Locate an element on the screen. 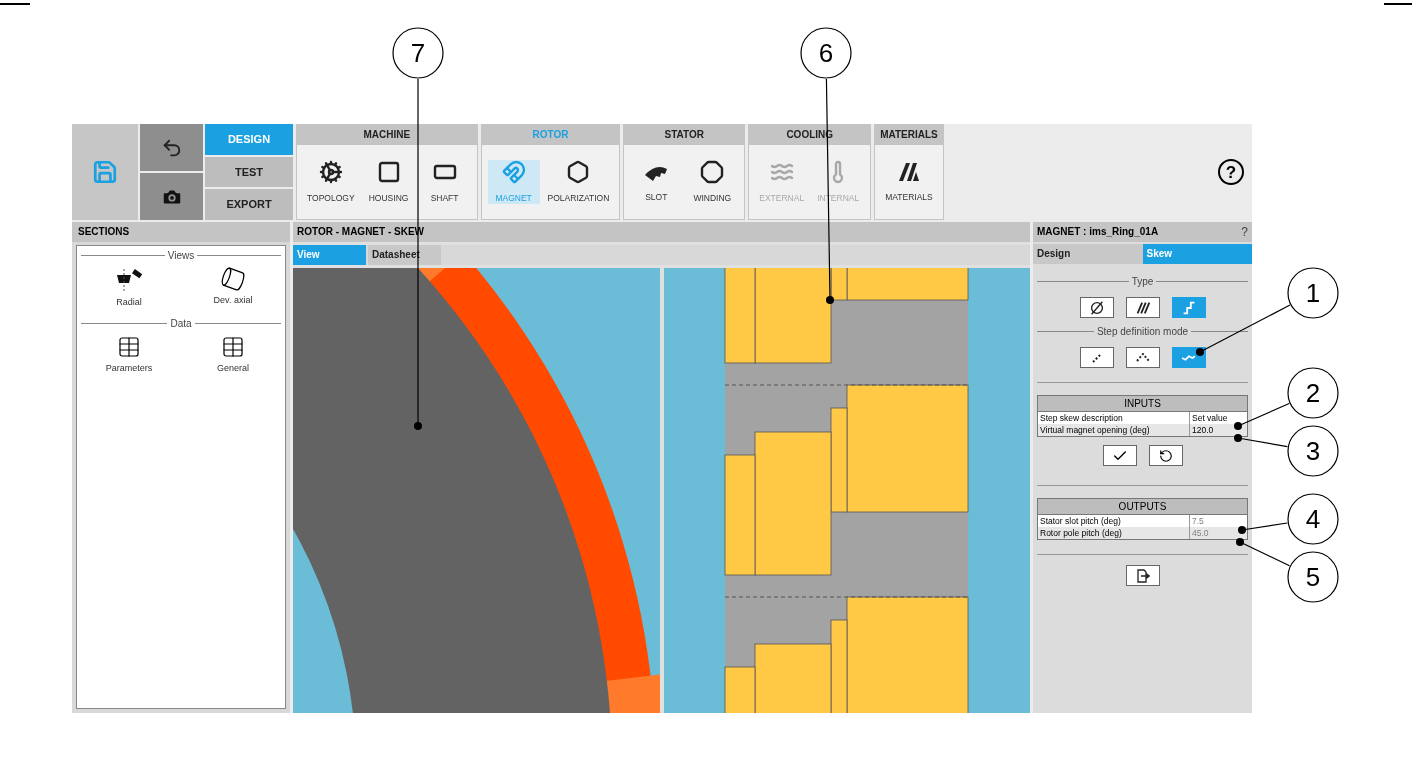 The image size is (1412, 764). rotate-icon is located at coordinates (1165, 455).